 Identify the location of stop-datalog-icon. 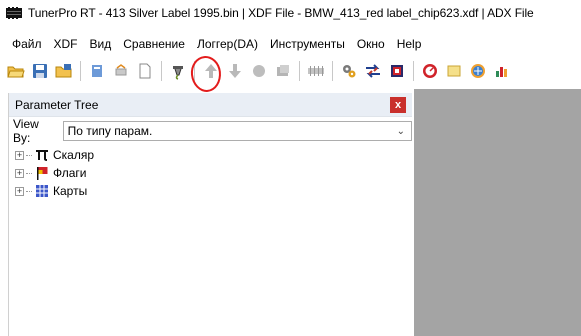
(397, 71).